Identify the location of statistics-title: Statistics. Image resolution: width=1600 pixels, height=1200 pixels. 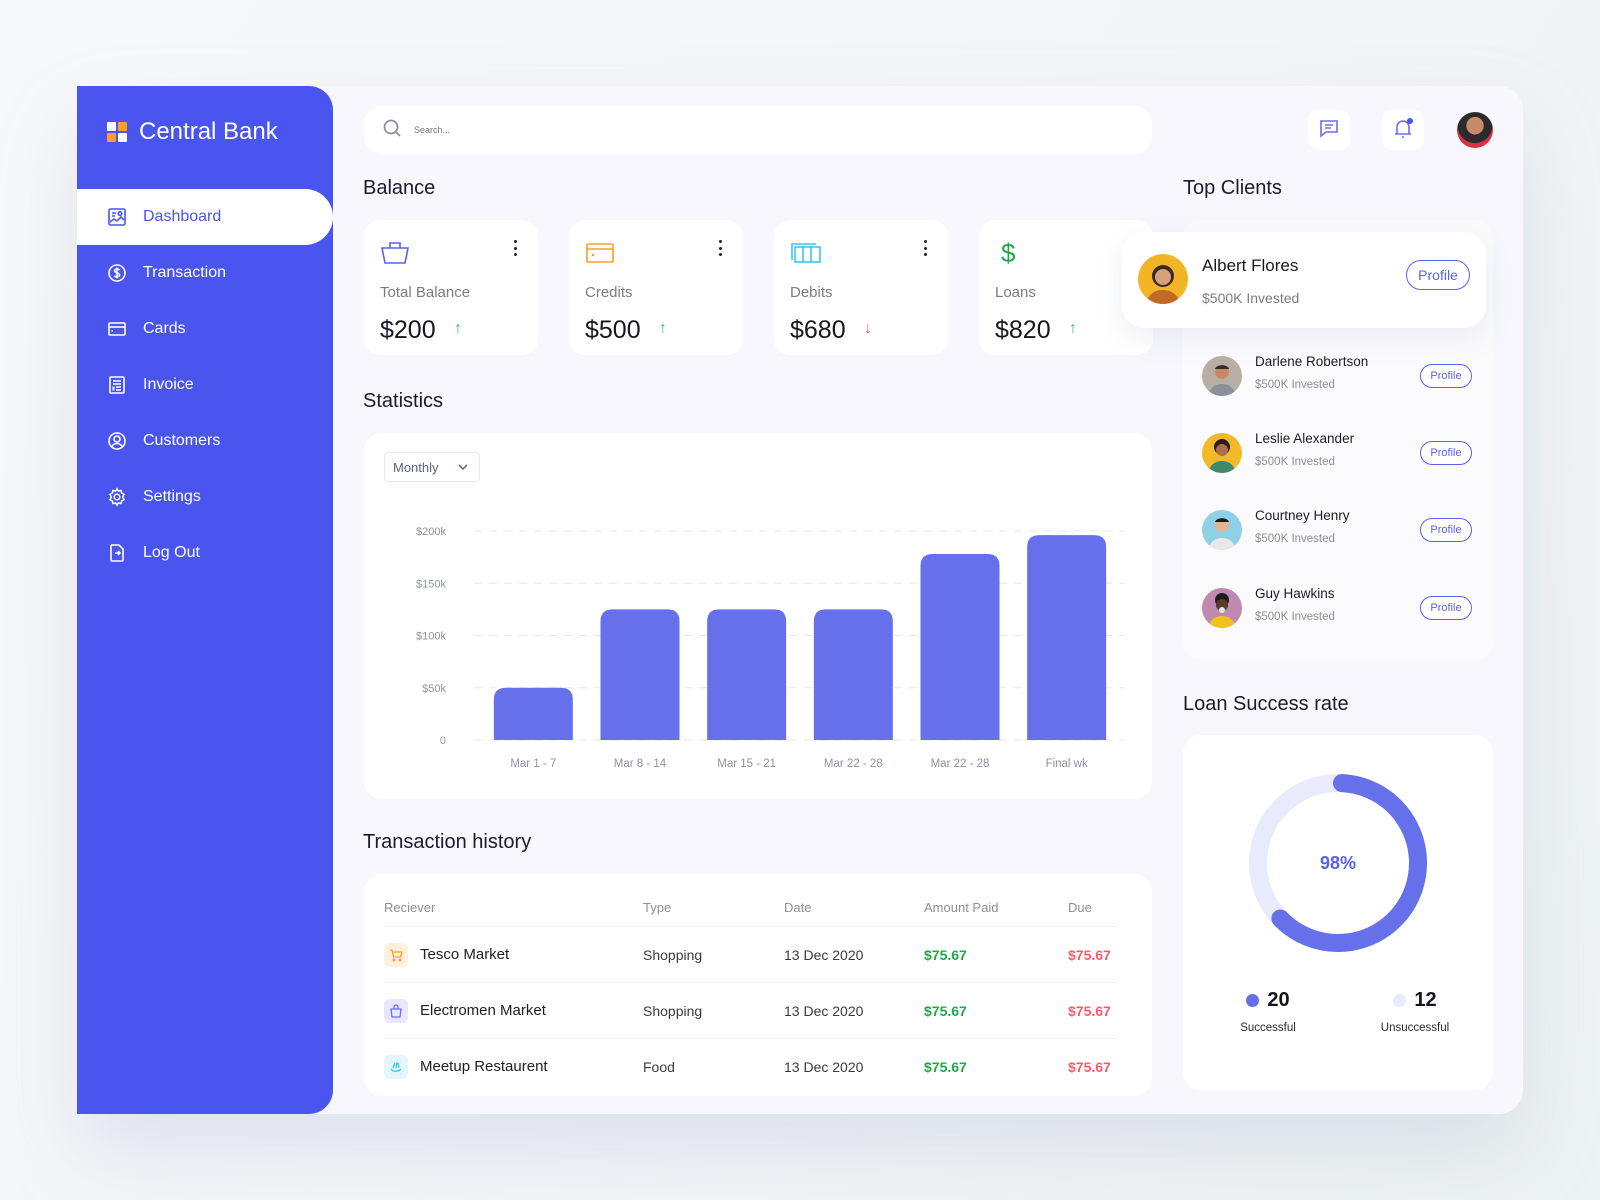
(403, 401).